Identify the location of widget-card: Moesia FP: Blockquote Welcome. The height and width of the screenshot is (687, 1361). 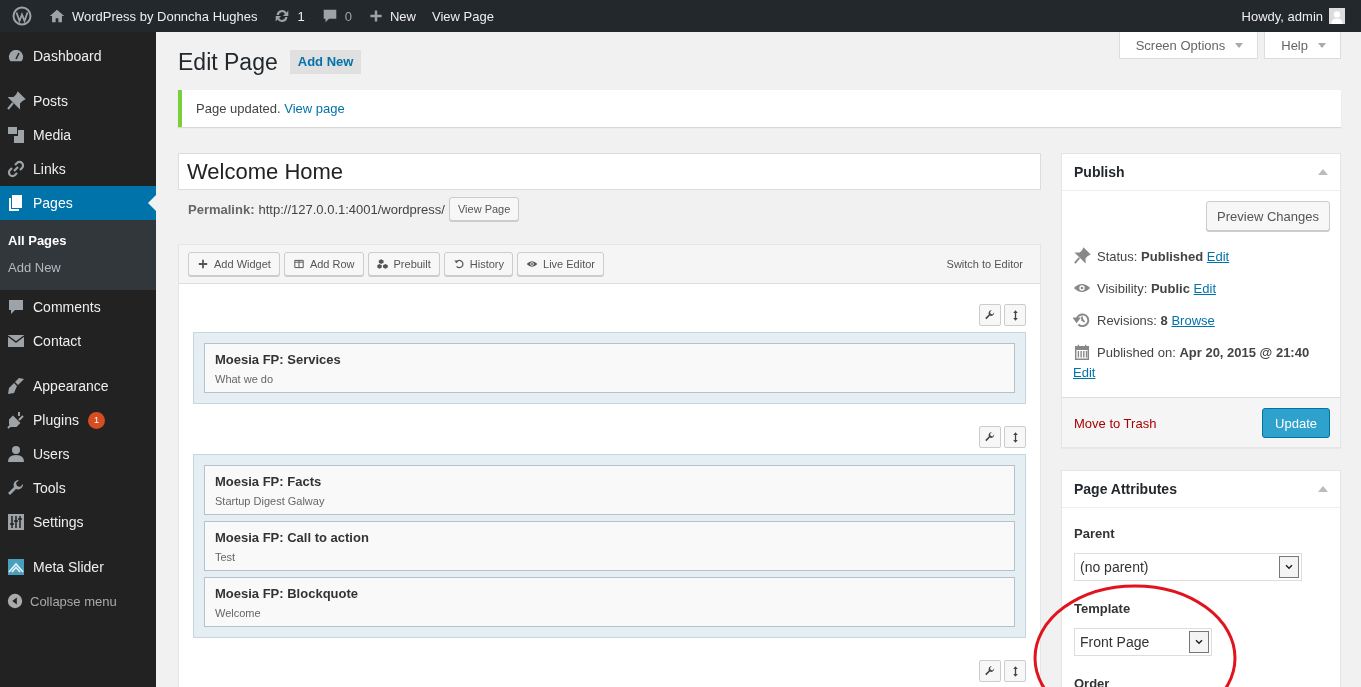
(609, 602).